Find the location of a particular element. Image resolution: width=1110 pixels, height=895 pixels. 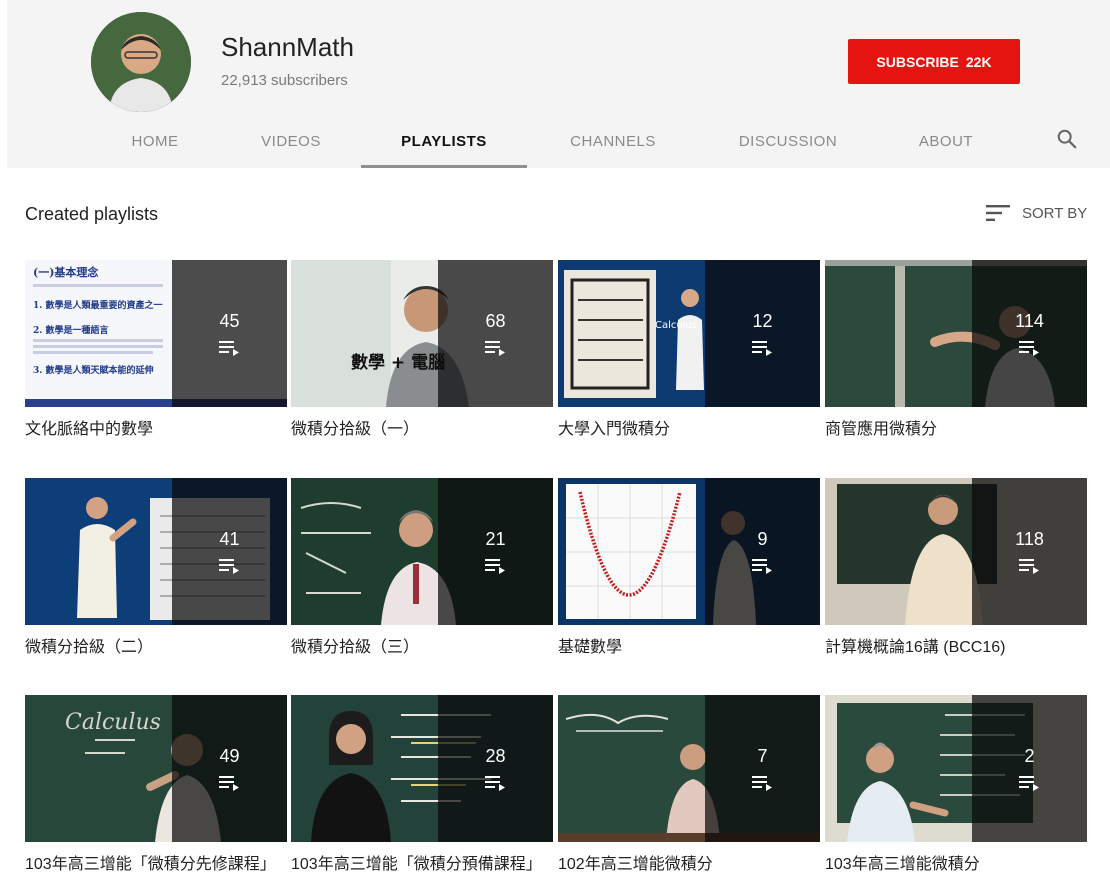

video-count: 49 is located at coordinates (229, 756).